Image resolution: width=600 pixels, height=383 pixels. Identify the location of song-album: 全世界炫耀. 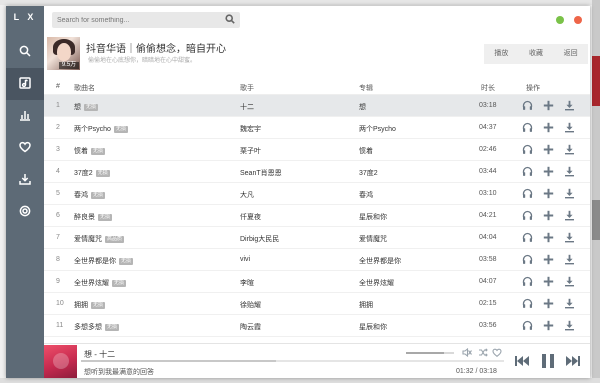
(376, 283).